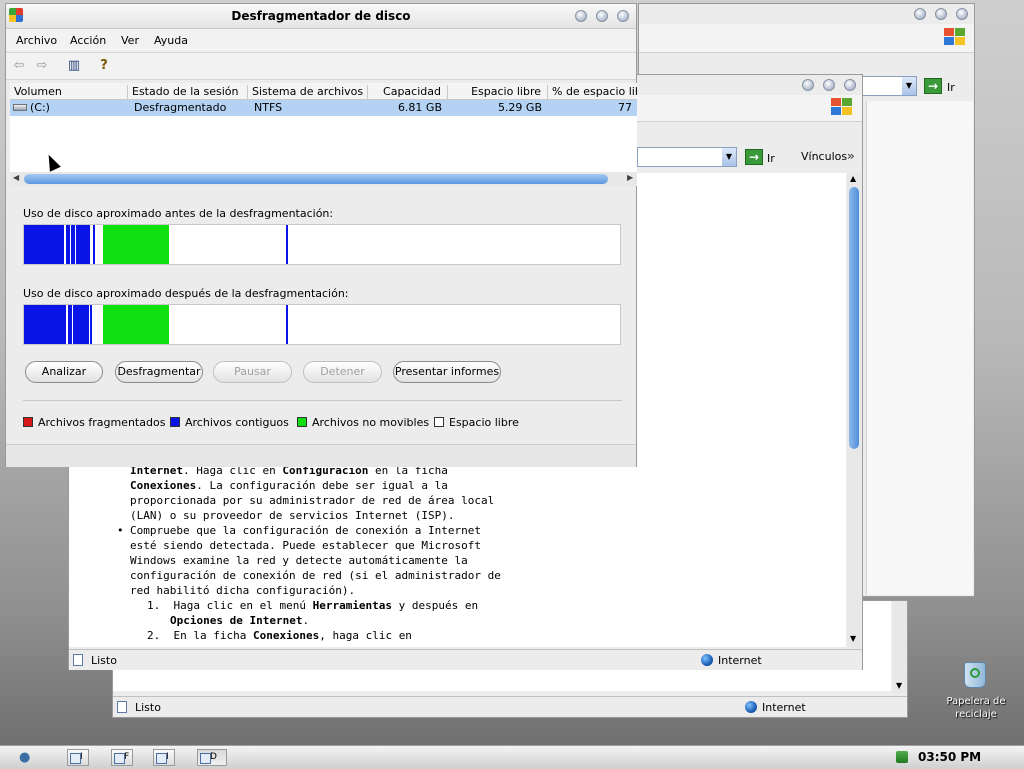  I want to click on legend-unmovable: Archivos no movibles, so click(363, 422).